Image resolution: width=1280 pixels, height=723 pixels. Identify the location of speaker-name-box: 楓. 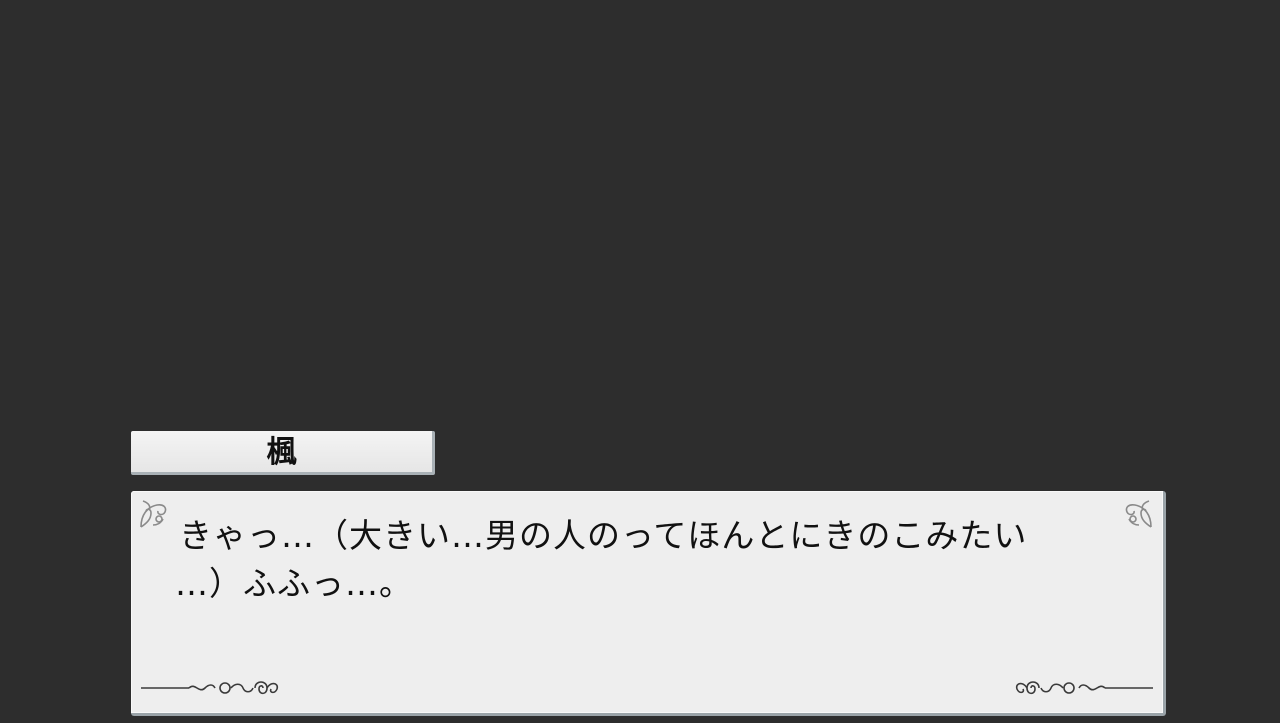
(283, 453).